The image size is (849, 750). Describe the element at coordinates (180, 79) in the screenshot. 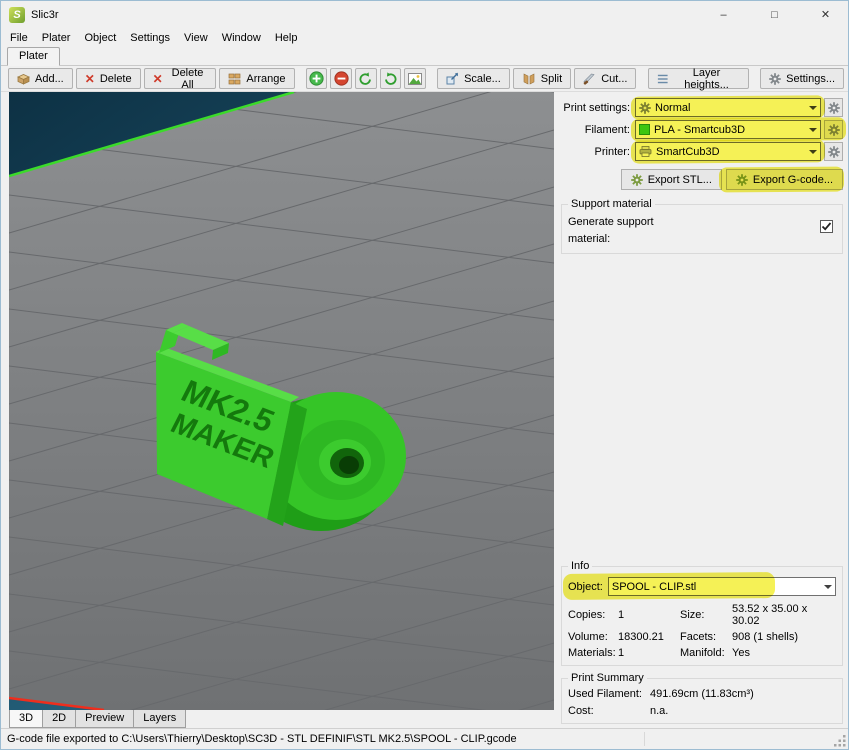

I see `delete-all-button: ✕ Delete All` at that location.